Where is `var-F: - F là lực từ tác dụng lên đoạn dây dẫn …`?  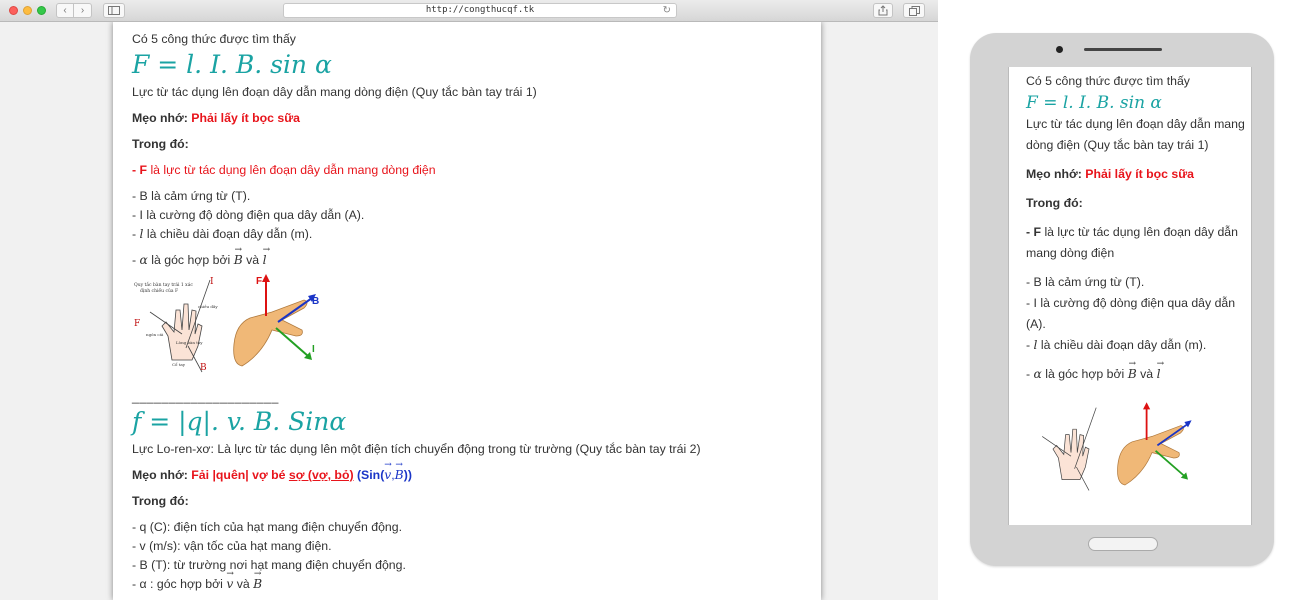
var-F: - F là lực từ tác dụng lên đoạn dây dẫn … is located at coordinates (476, 170).